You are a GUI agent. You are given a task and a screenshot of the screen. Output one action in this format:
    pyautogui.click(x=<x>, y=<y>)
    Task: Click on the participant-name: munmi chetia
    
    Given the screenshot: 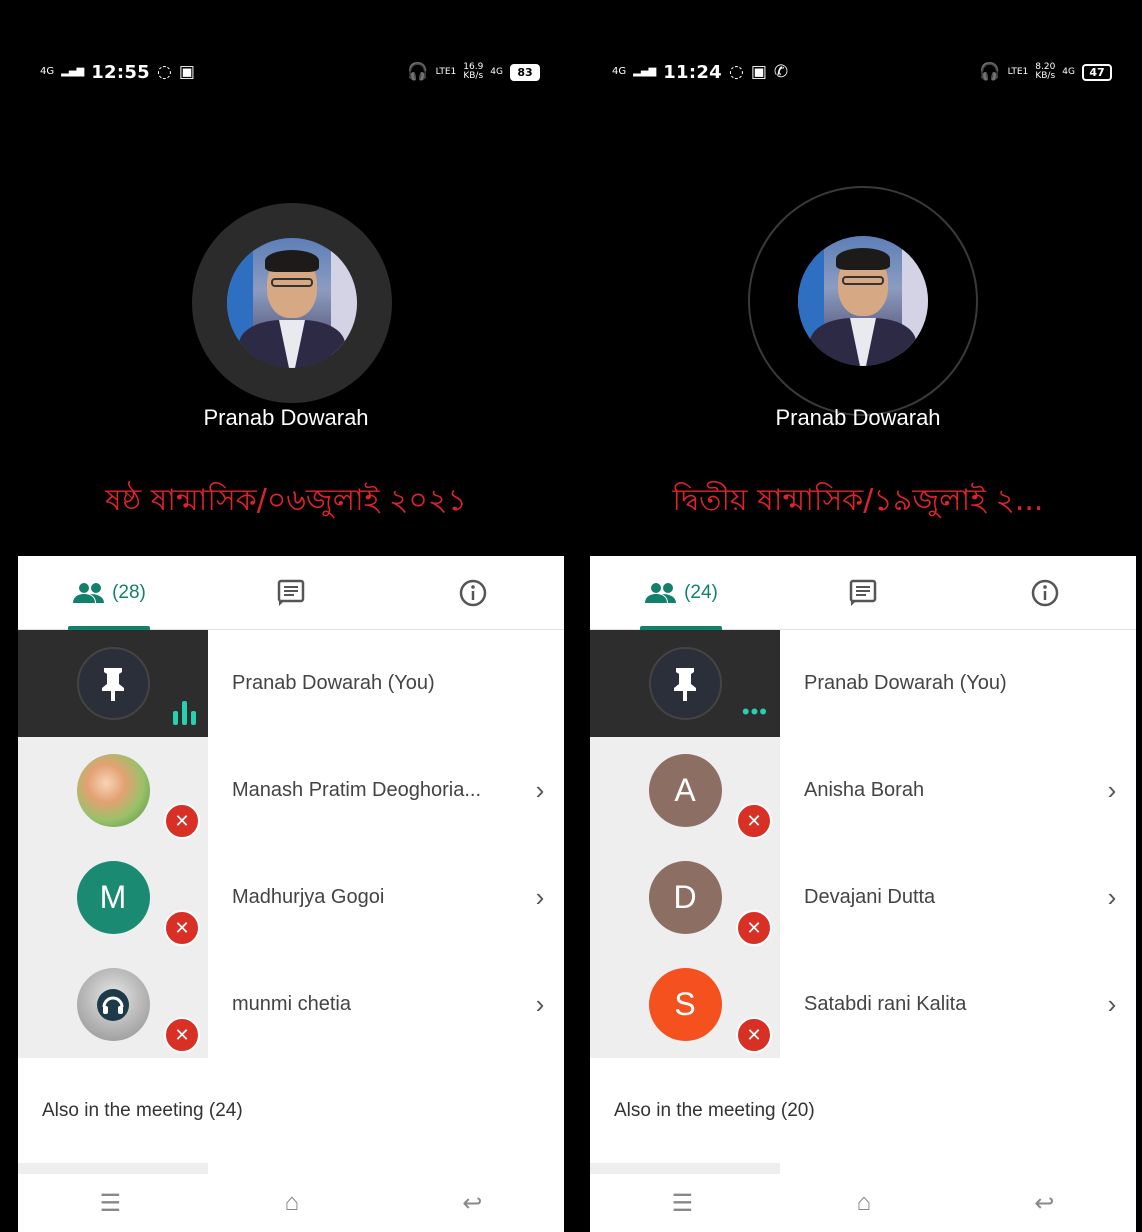 What is the action you would take?
    pyautogui.click(x=291, y=1004)
    